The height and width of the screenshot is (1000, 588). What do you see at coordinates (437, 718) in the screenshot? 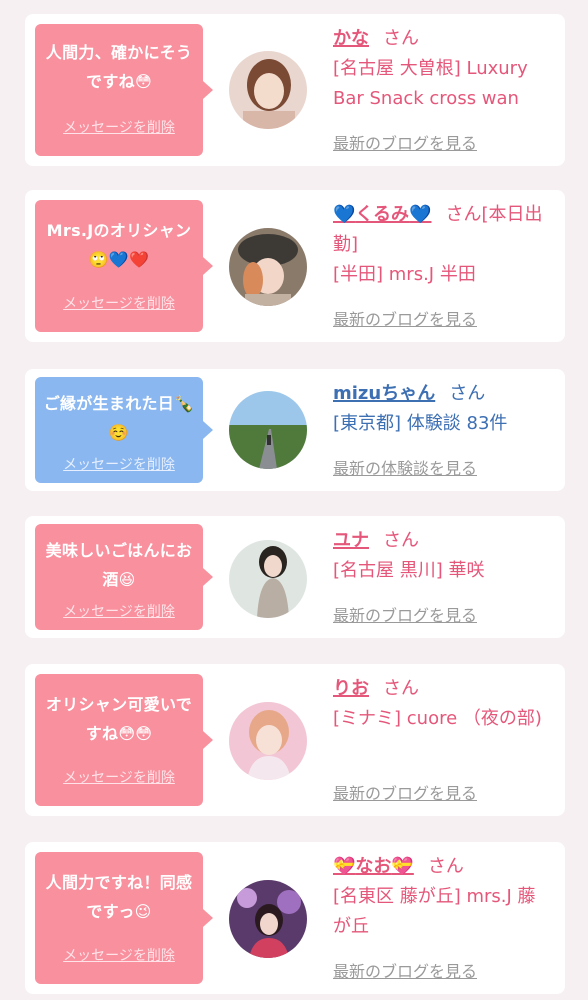
I see `shop-name: [ミナミ] cuore （夜の部)` at bounding box center [437, 718].